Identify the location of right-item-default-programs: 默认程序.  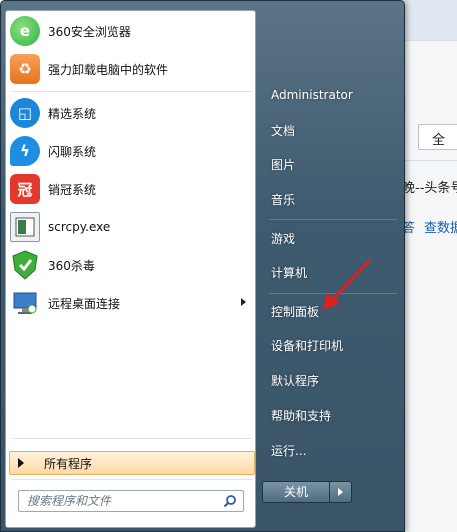
(331, 380).